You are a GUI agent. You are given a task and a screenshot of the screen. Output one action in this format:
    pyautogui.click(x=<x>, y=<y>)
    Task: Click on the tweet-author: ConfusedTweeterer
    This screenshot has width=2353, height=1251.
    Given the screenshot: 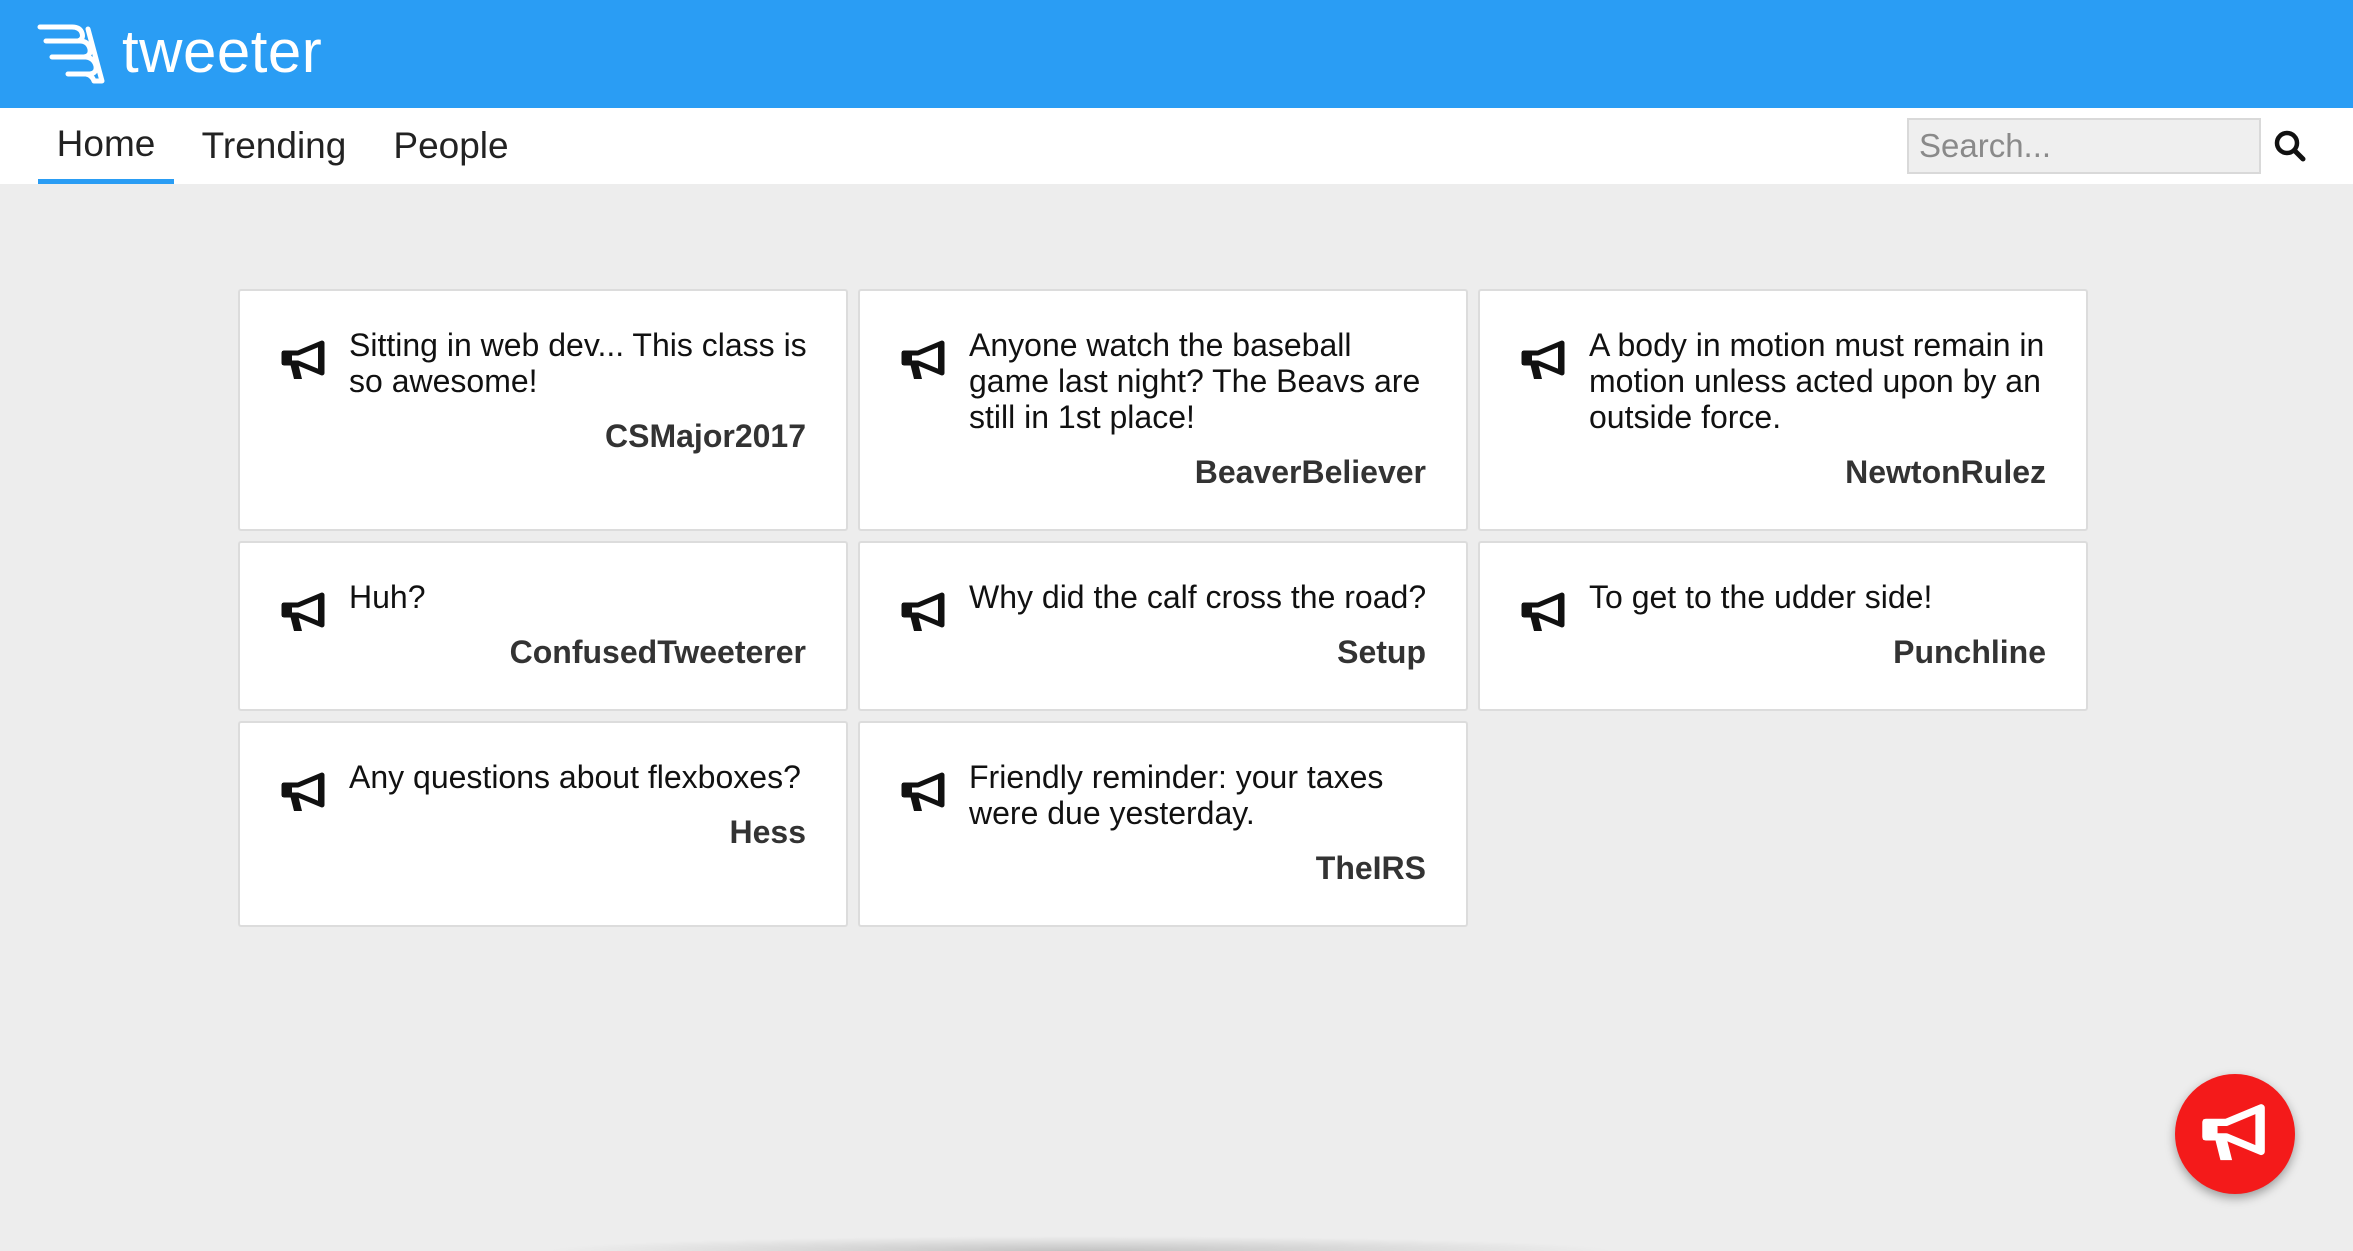 What is the action you would take?
    pyautogui.click(x=658, y=652)
    